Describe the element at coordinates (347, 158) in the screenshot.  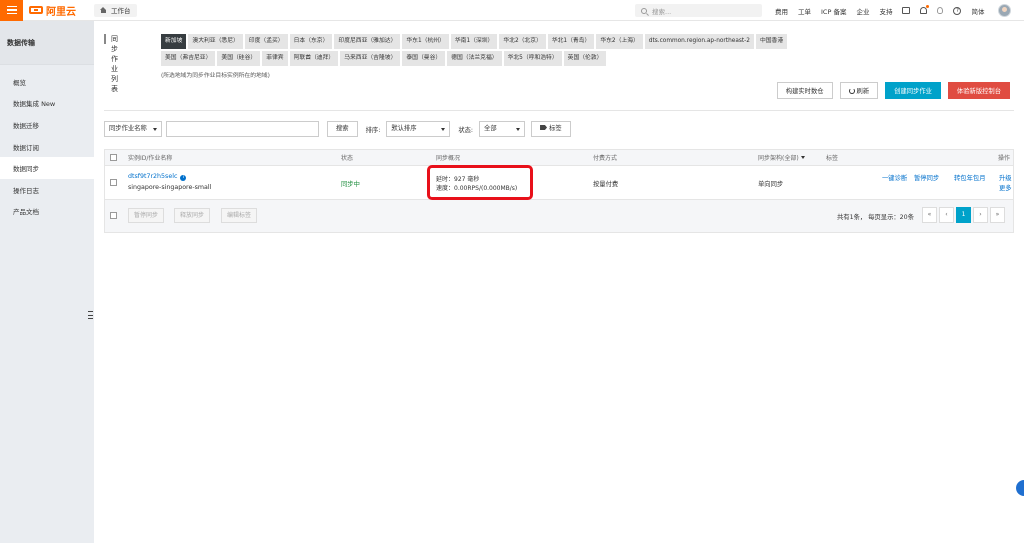
I see `col-status: 状态` at that location.